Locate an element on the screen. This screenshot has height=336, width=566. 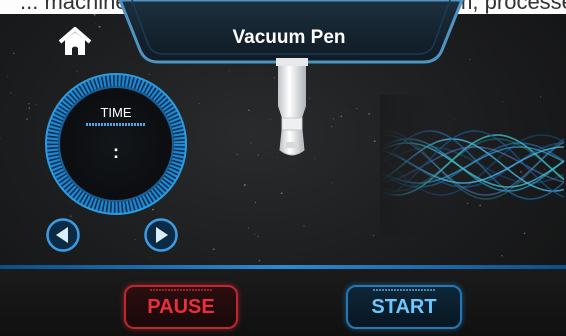
time-label-underline is located at coordinates (116, 124).